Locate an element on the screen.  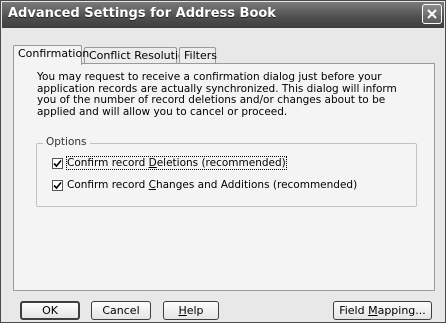
help-button: Help is located at coordinates (191, 310).